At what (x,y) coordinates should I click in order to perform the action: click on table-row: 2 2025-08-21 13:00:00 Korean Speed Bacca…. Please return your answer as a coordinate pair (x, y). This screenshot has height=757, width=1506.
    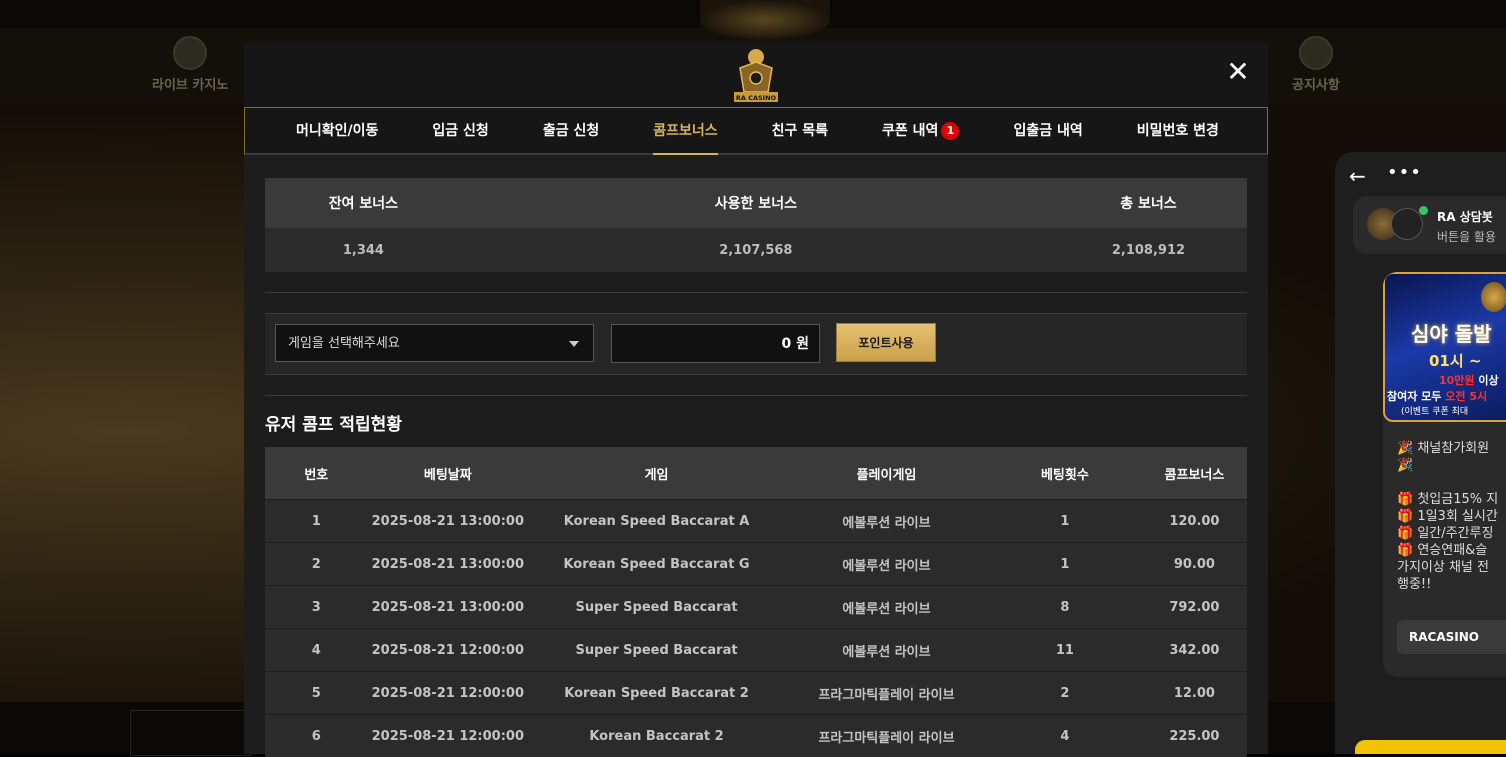
    Looking at the image, I should click on (756, 564).